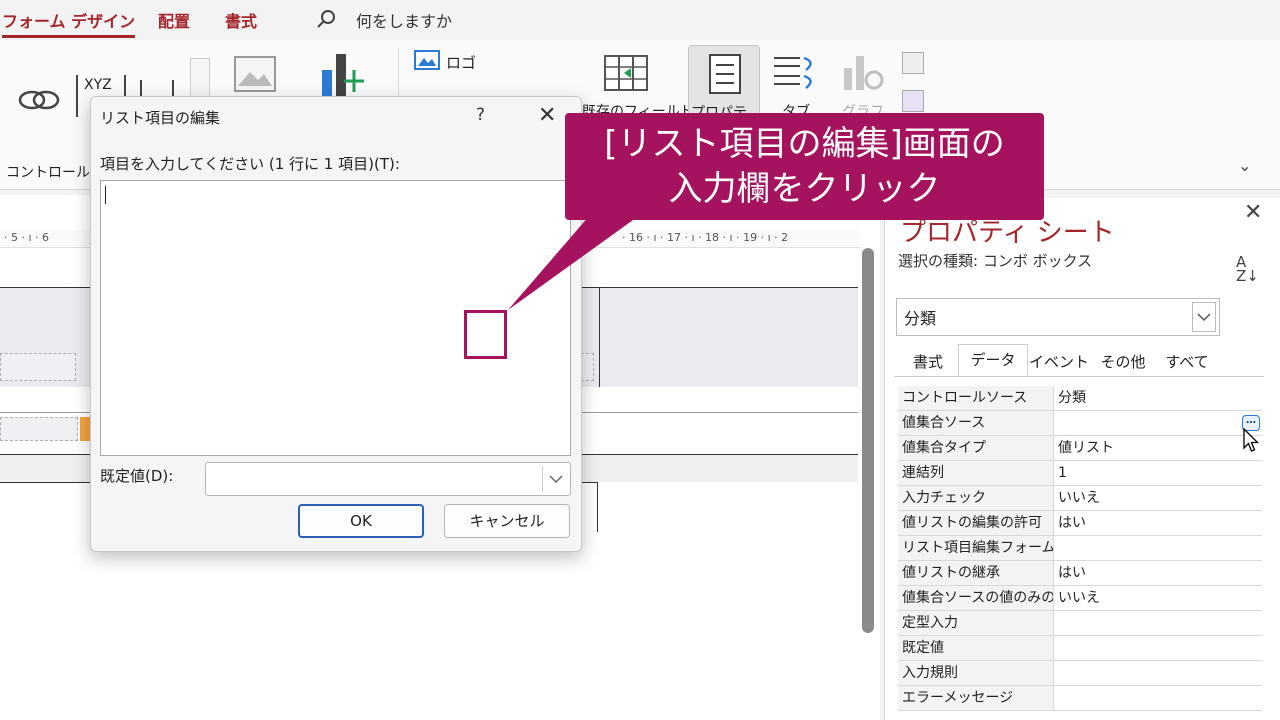 Image resolution: width=1280 pixels, height=720 pixels. I want to click on dialog-help-icon: ?, so click(480, 115).